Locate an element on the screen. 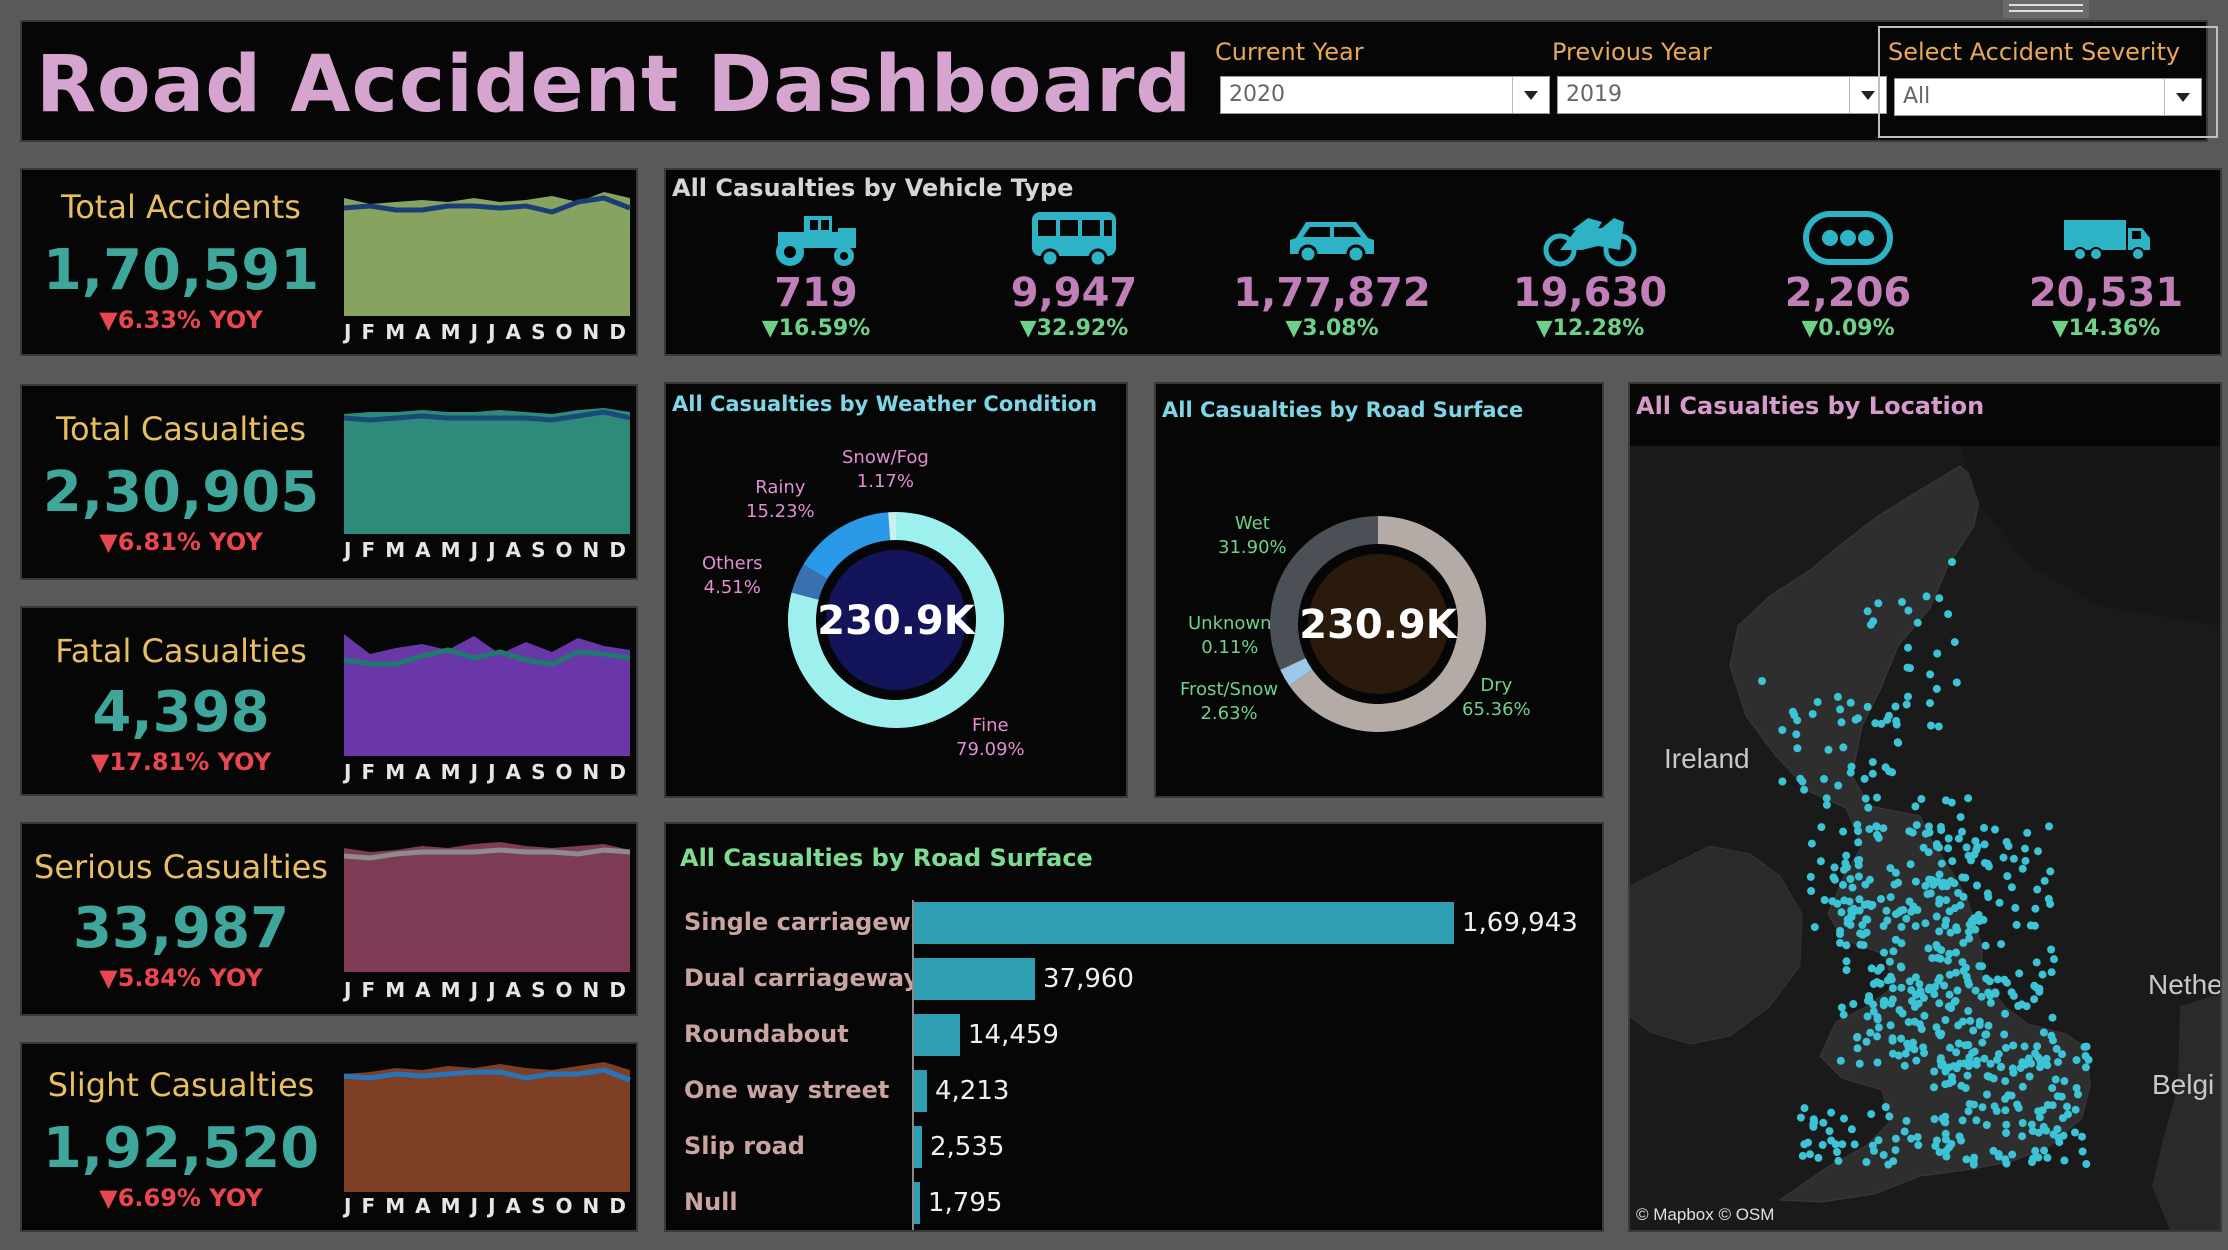  current-year-select: 2020 is located at coordinates (1385, 95).